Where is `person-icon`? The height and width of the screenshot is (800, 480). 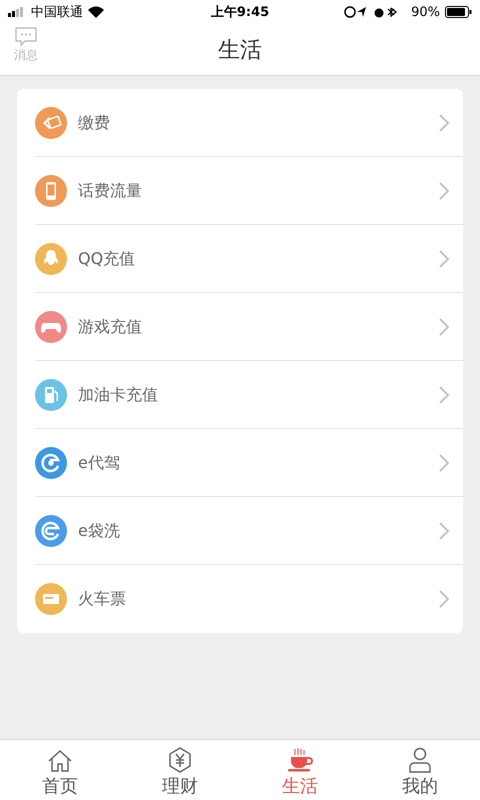 person-icon is located at coordinates (420, 760).